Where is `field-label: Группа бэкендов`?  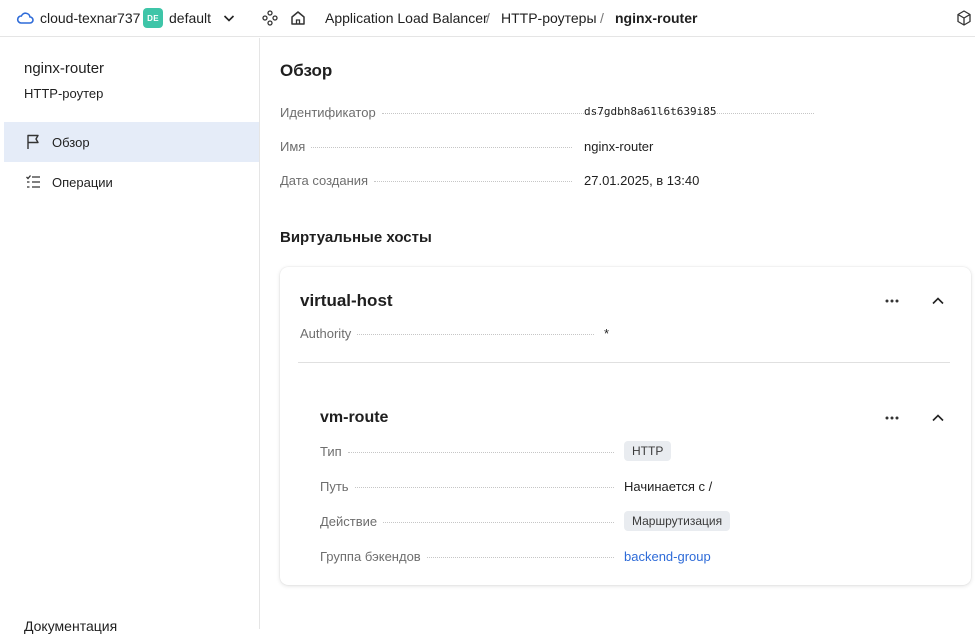
field-label: Группа бэкендов is located at coordinates (370, 556).